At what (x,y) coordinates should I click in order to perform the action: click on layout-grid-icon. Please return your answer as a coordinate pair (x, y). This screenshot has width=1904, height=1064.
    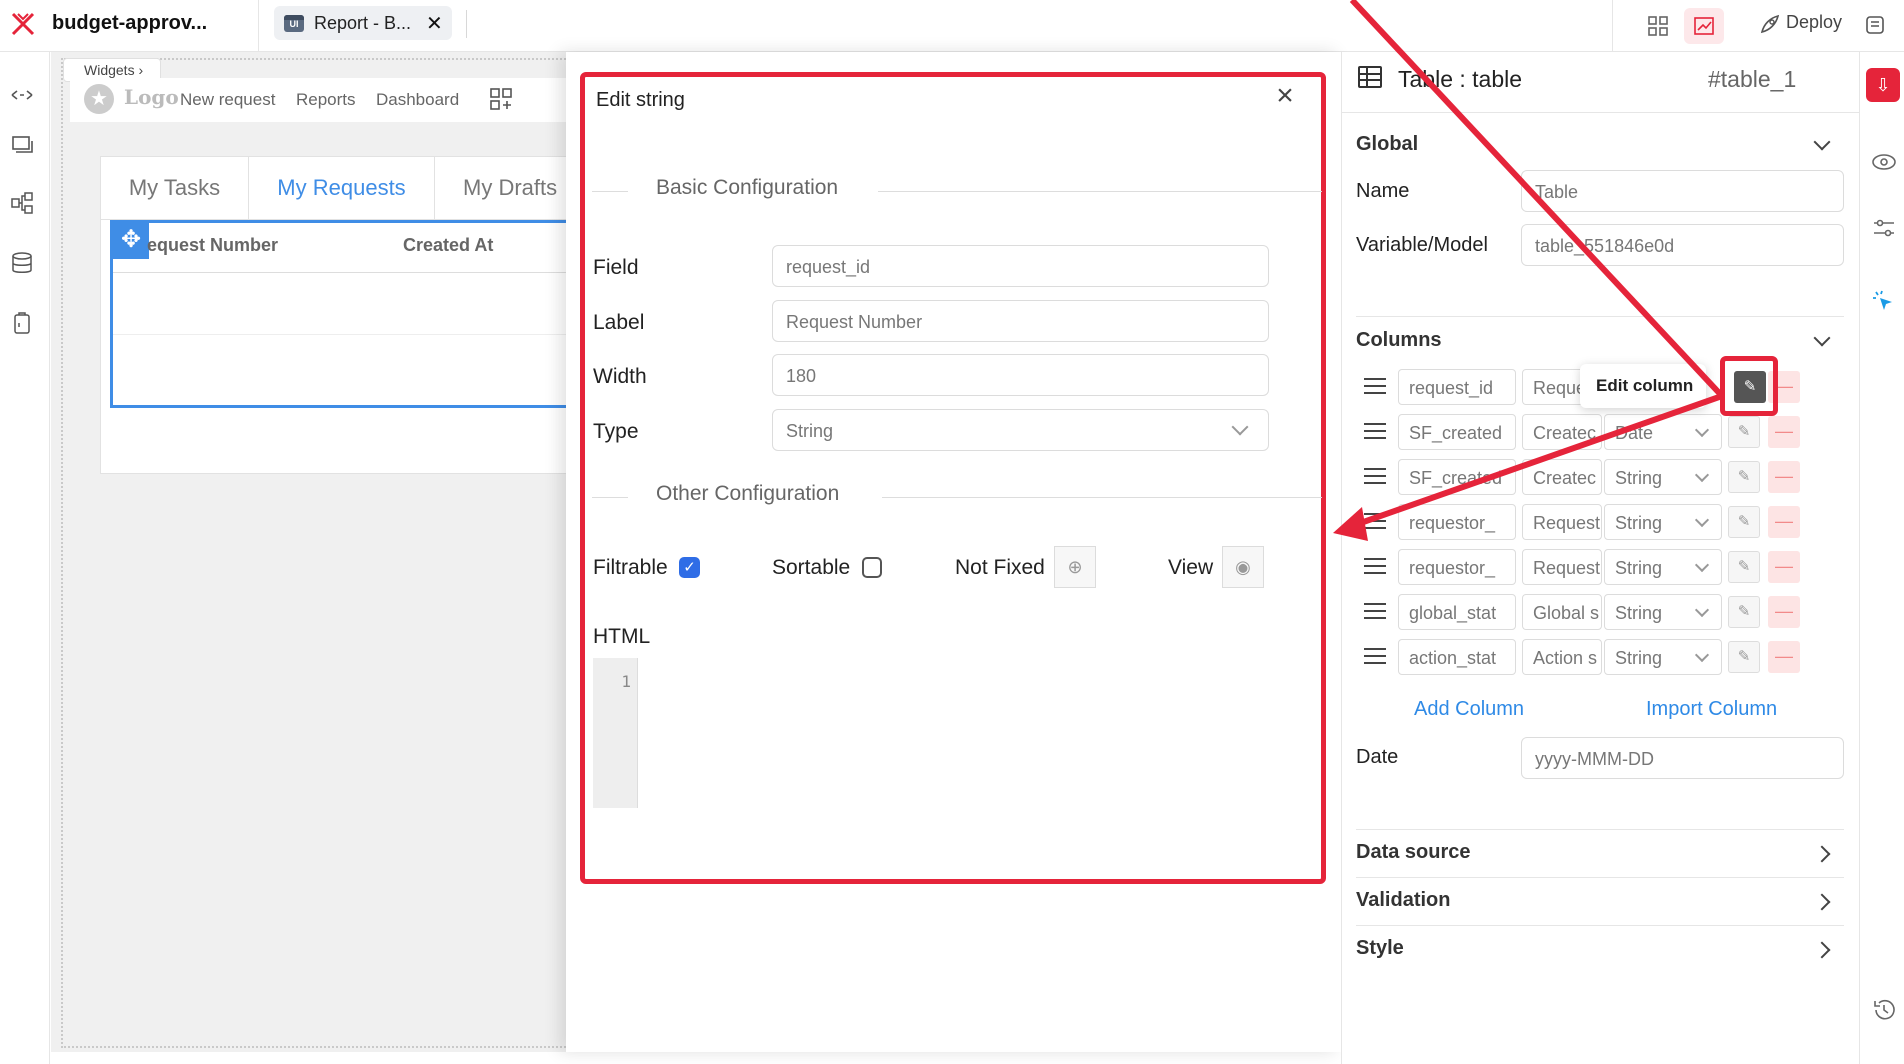
    Looking at the image, I should click on (1658, 26).